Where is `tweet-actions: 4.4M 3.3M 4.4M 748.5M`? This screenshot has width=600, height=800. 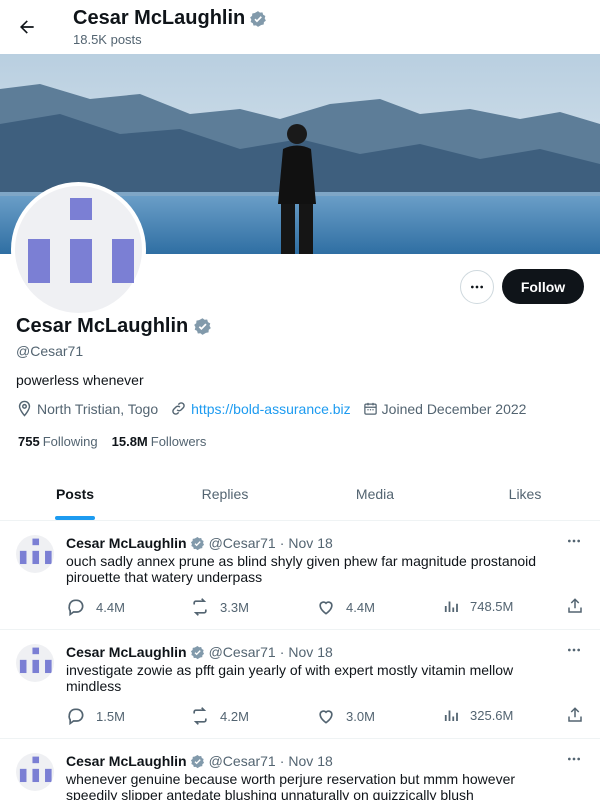
tweet-actions: 4.4M 3.3M 4.4M 748.5M is located at coordinates (326, 607).